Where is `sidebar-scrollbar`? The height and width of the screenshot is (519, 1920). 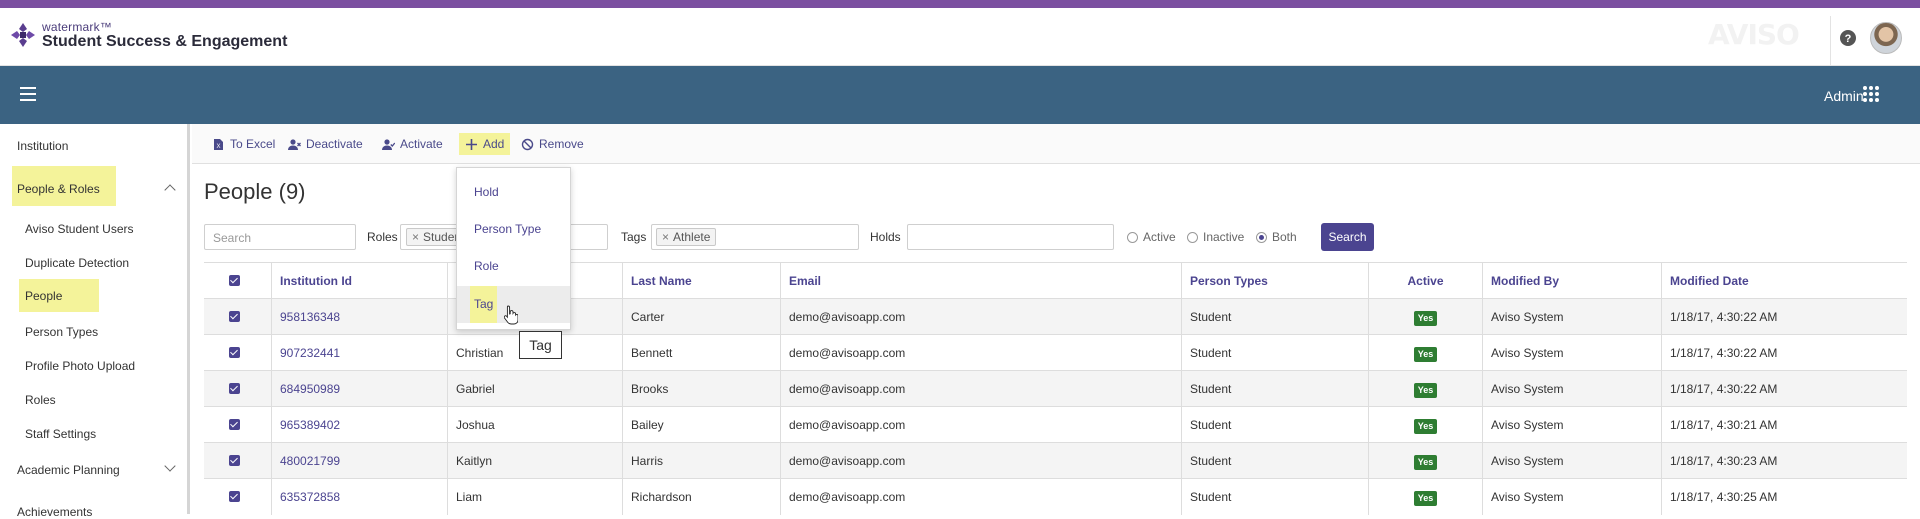 sidebar-scrollbar is located at coordinates (188, 319).